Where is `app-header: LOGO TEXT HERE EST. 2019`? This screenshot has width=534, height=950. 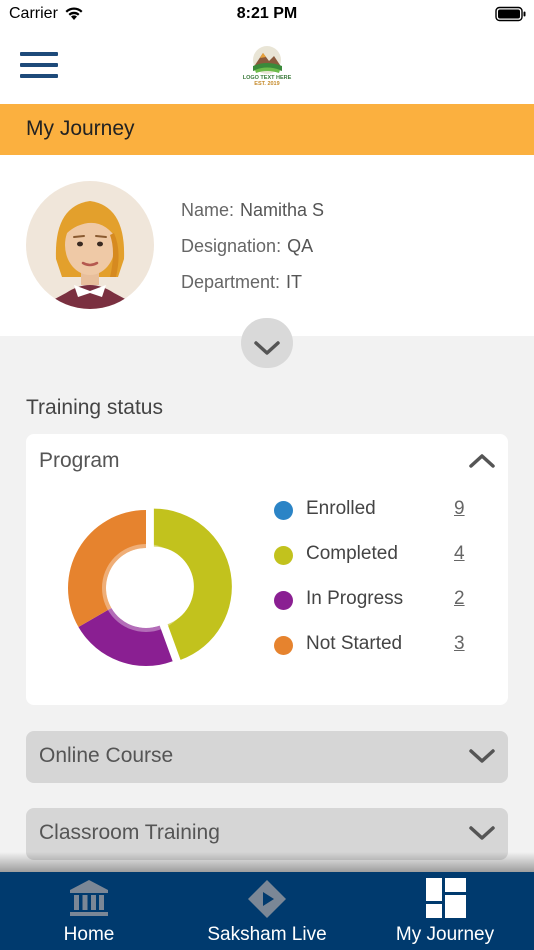 app-header: LOGO TEXT HERE EST. 2019 is located at coordinates (267, 67).